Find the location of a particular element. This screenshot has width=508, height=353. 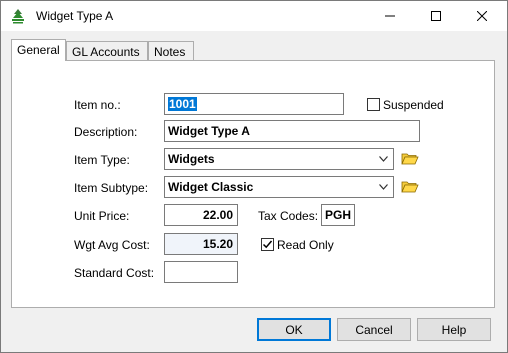

standard-cost-label: Standard Cost: is located at coordinates (114, 273).